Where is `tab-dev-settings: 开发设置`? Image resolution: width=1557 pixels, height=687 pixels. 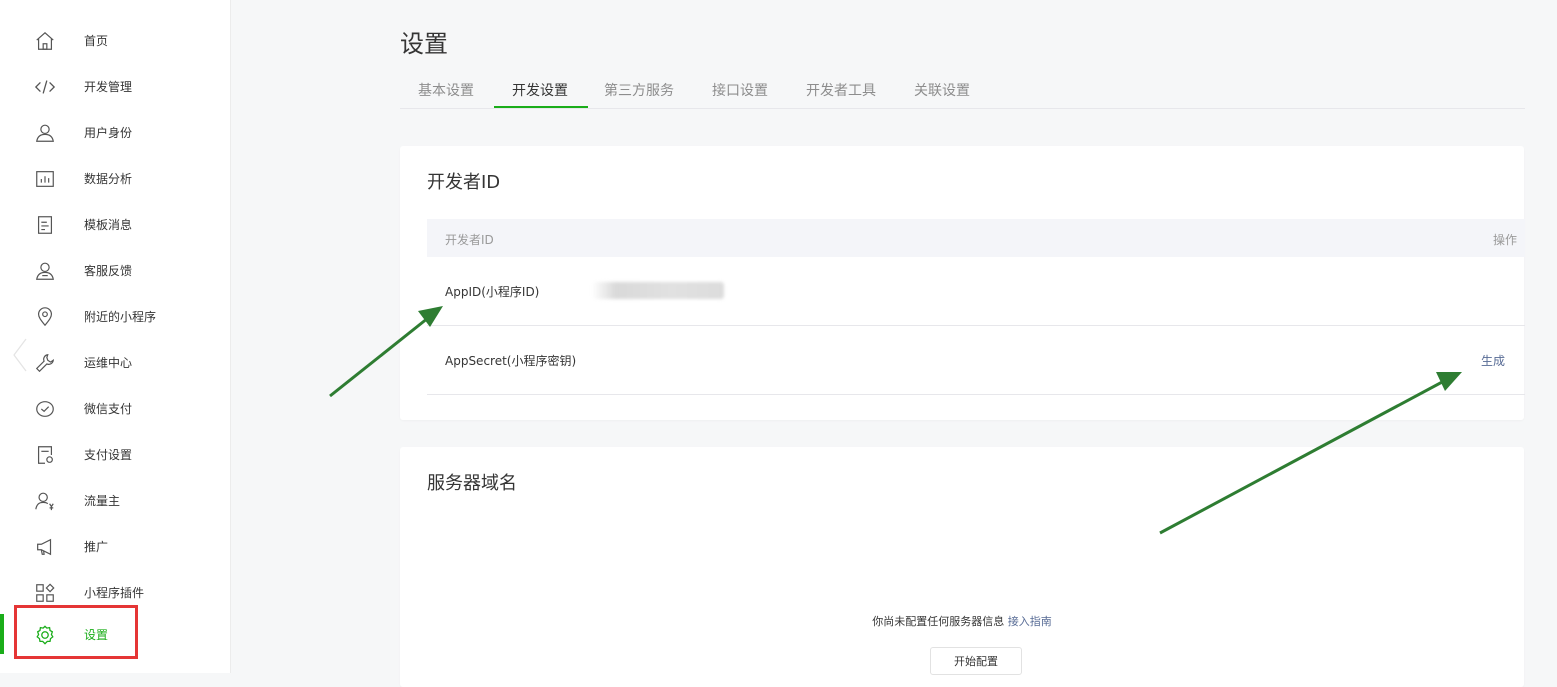 tab-dev-settings: 开发设置 is located at coordinates (540, 90).